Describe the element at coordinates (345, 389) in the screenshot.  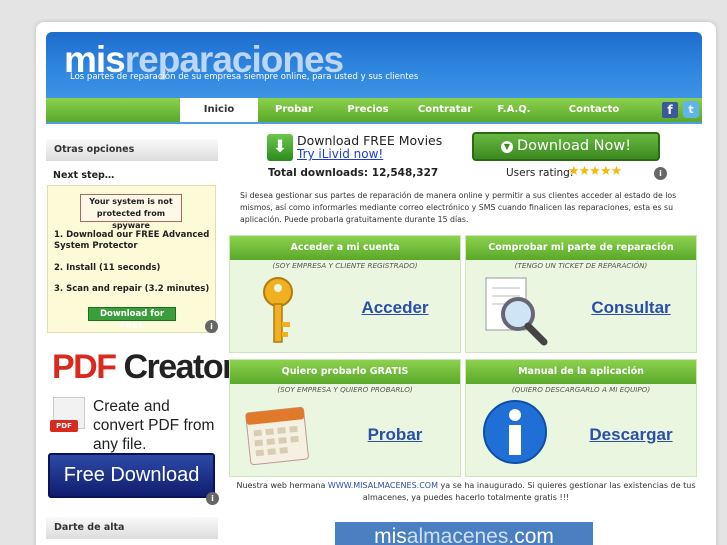
I see `card-subtitle: (SOY EMPRESA Y QUIERO PROBARLO)` at that location.